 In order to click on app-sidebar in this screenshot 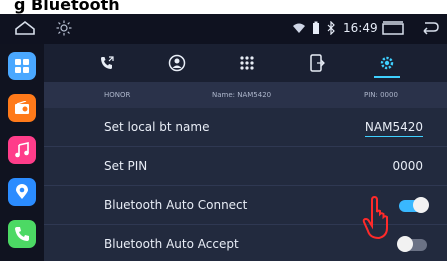, I will do `click(22, 152)`.